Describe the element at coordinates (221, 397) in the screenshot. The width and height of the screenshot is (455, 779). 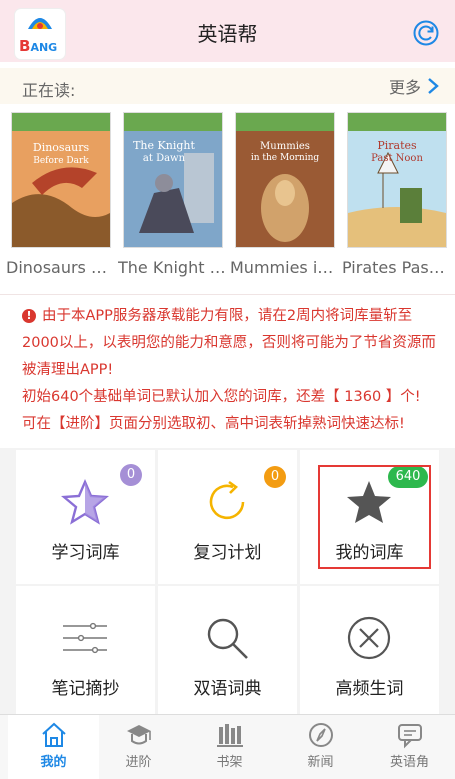
I see `notice-line-2: 初始640个基础单词已默认加入您的词库，还差【 1360 】个!` at that location.